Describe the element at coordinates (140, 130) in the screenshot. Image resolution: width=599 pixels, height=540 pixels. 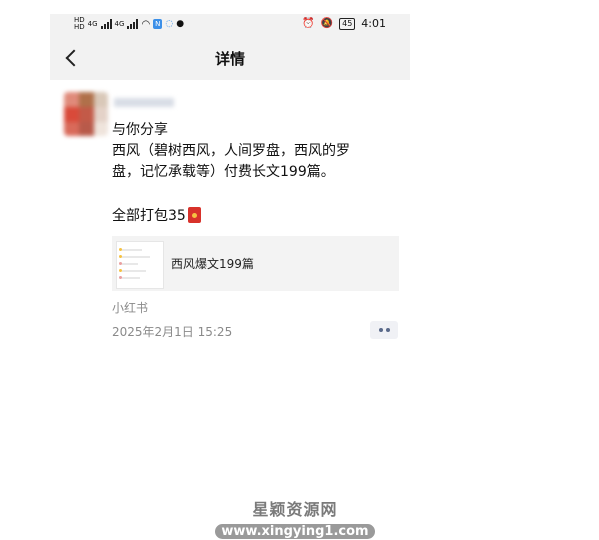
I see `post-line-1: 与你分享` at that location.